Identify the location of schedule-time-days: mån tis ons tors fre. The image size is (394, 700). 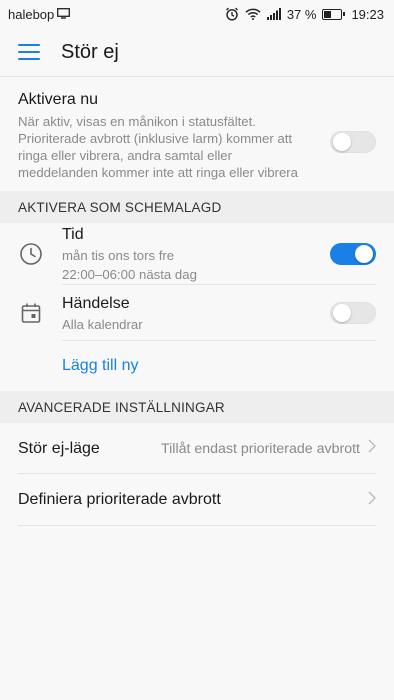
(118, 255).